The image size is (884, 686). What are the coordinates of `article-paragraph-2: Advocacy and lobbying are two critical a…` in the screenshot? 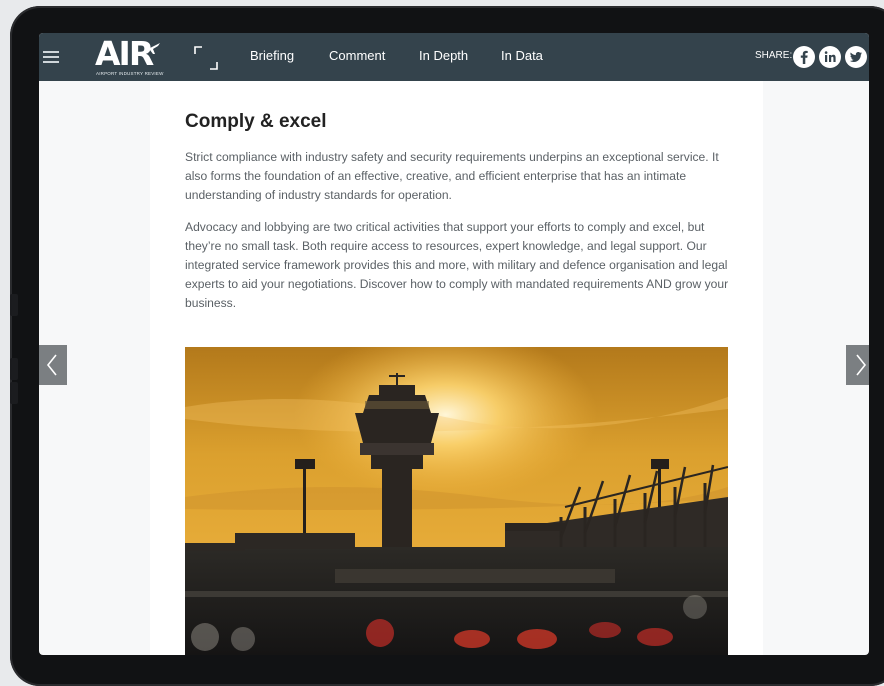 It's located at (457, 265).